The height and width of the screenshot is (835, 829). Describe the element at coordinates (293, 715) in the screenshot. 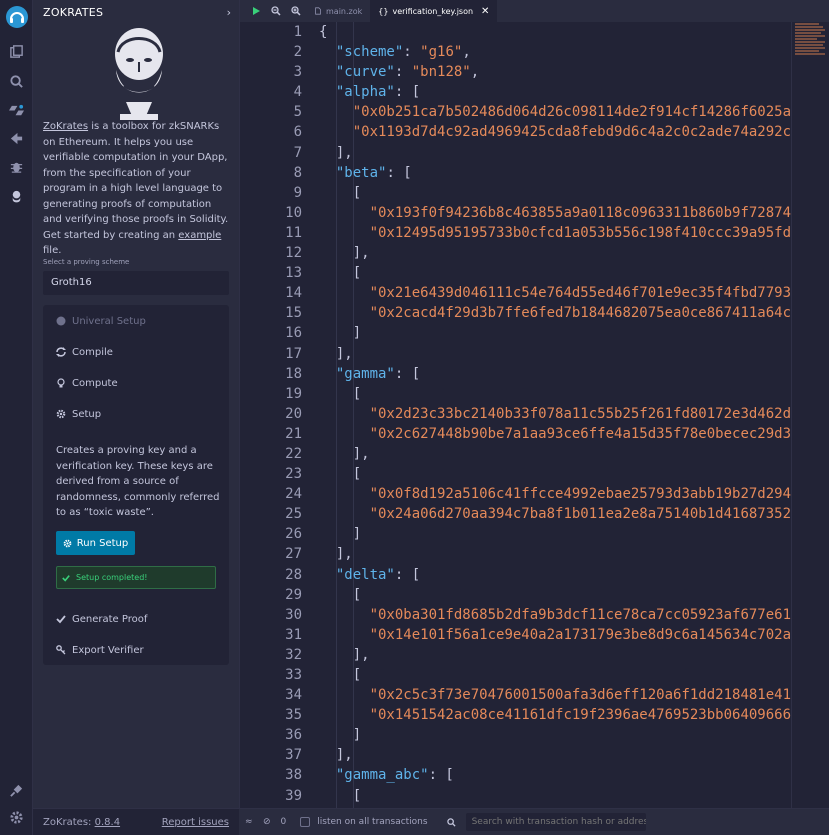

I see `line-number: 35` at that location.